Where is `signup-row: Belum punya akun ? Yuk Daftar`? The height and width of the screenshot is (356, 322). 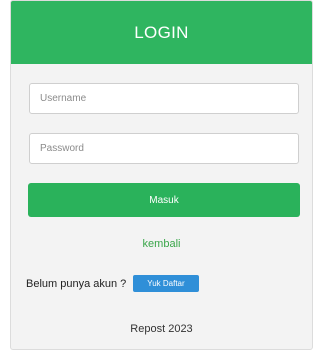
signup-row: Belum punya akun ? Yuk Daftar is located at coordinates (112, 283).